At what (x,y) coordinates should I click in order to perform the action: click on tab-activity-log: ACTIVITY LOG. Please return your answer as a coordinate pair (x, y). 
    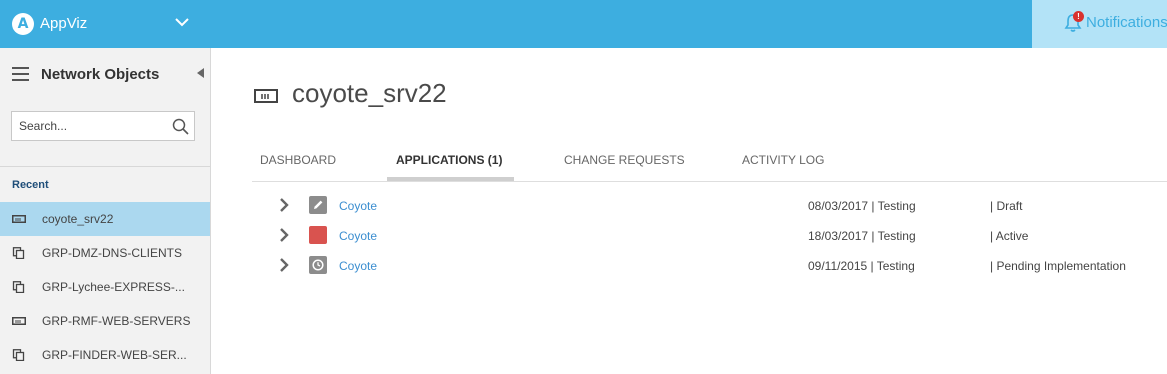
    Looking at the image, I should click on (783, 160).